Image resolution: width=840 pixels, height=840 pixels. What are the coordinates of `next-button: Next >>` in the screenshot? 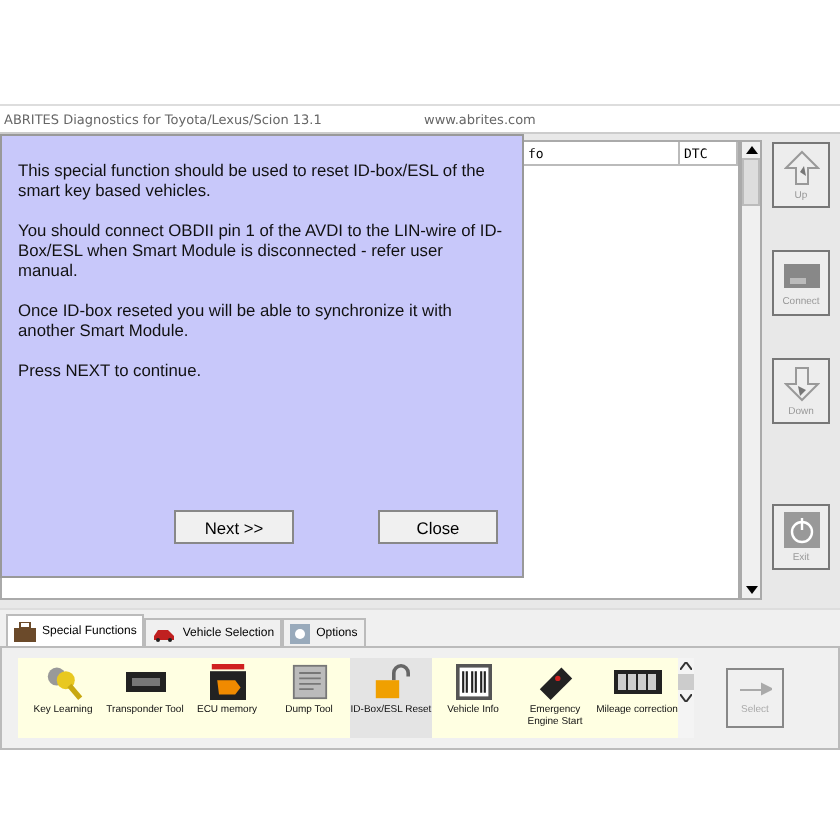 It's located at (234, 527).